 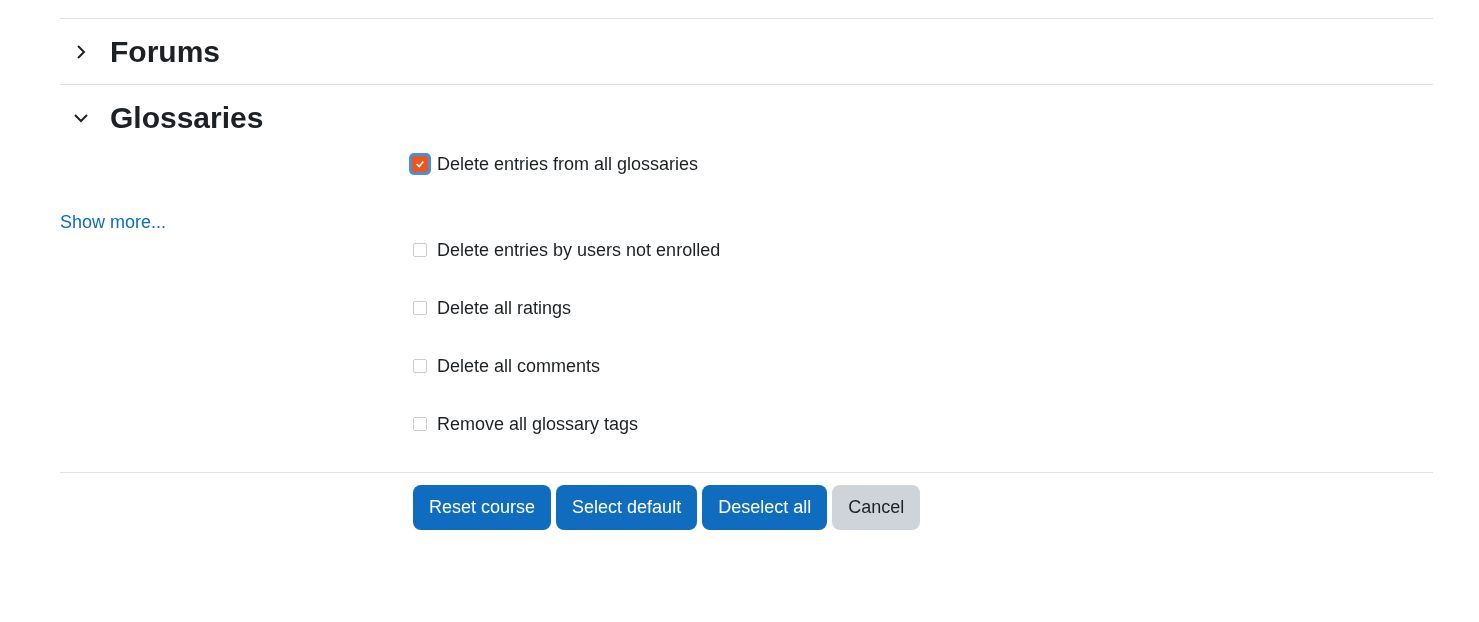 I want to click on action-button: Select default, so click(x=627, y=507).